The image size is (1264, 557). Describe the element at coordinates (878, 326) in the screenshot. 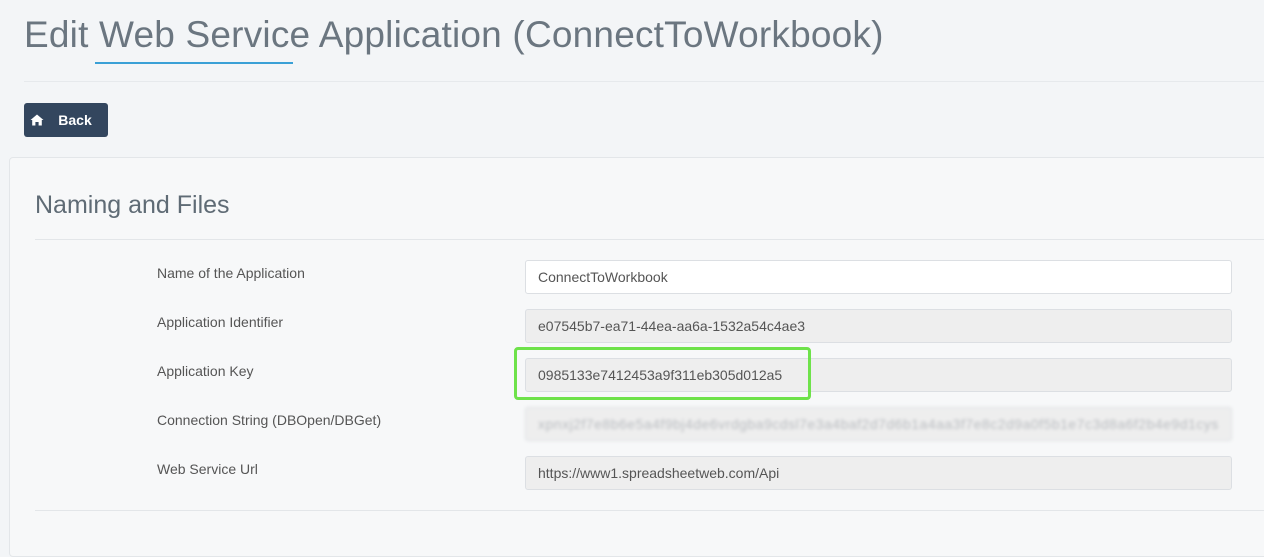

I see `app-identifier-input` at that location.